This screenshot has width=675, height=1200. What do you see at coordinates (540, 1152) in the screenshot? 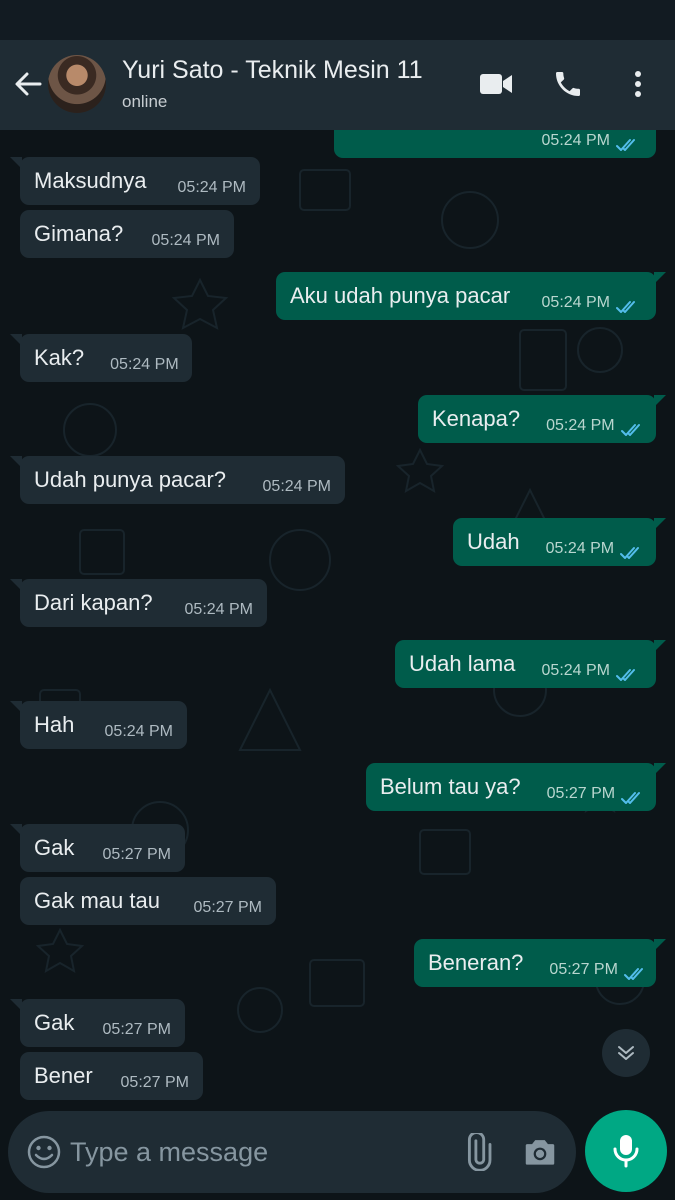
I see `camera-icon` at bounding box center [540, 1152].